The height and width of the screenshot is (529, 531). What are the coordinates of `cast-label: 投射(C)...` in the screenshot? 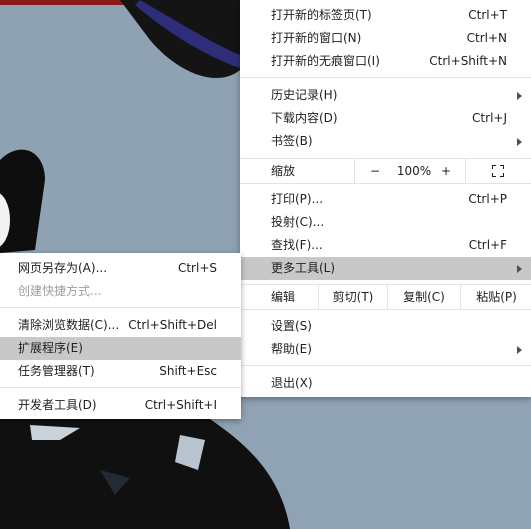 It's located at (298, 222).